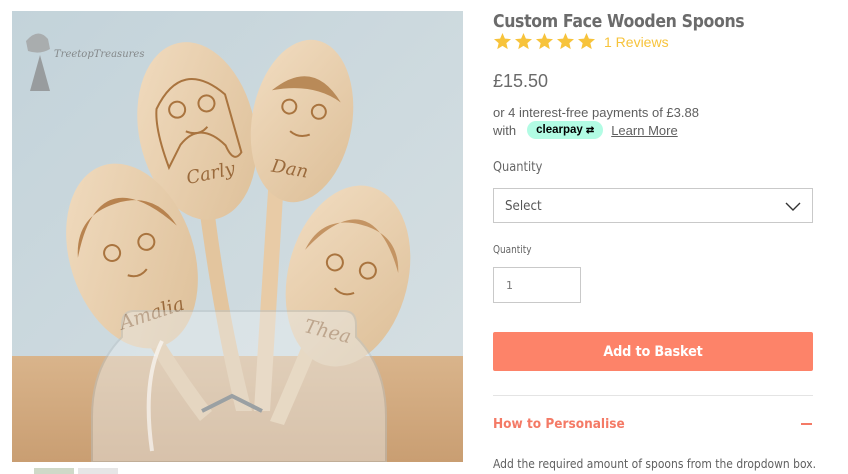 This screenshot has height=474, width=848. I want to click on divider, so click(653, 395).